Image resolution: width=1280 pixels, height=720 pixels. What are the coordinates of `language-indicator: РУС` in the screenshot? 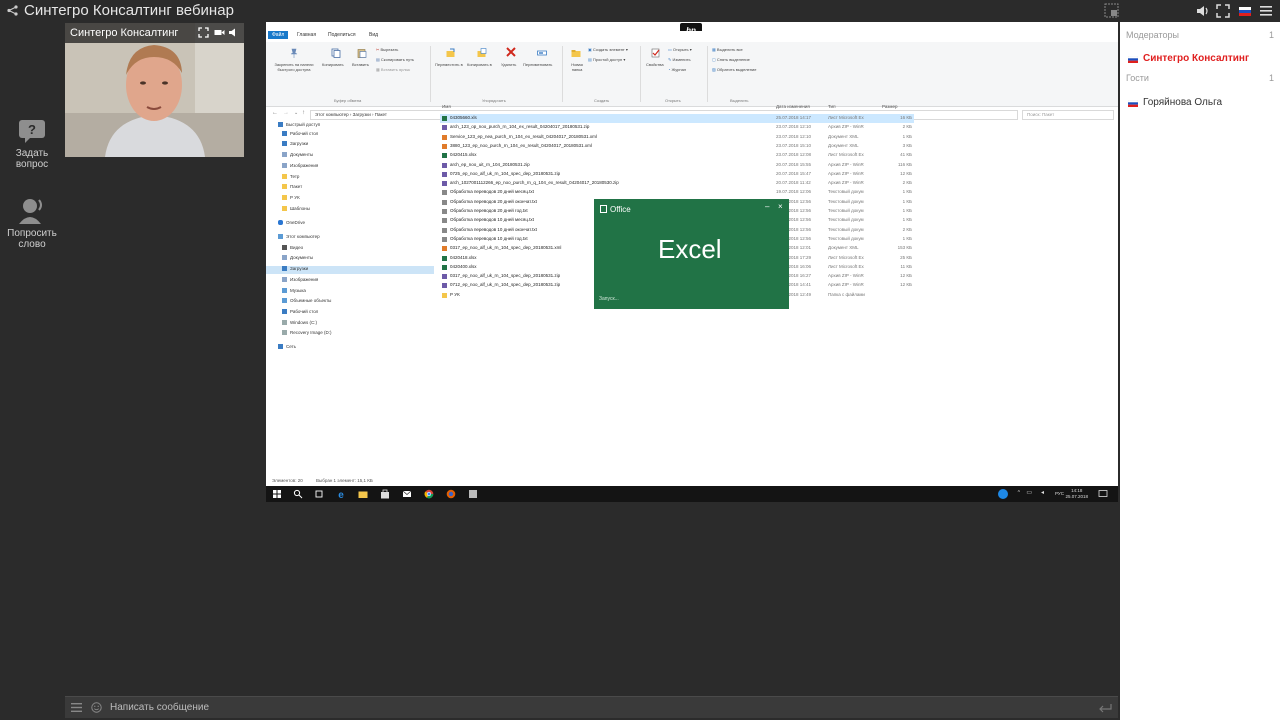 It's located at (1059, 493).